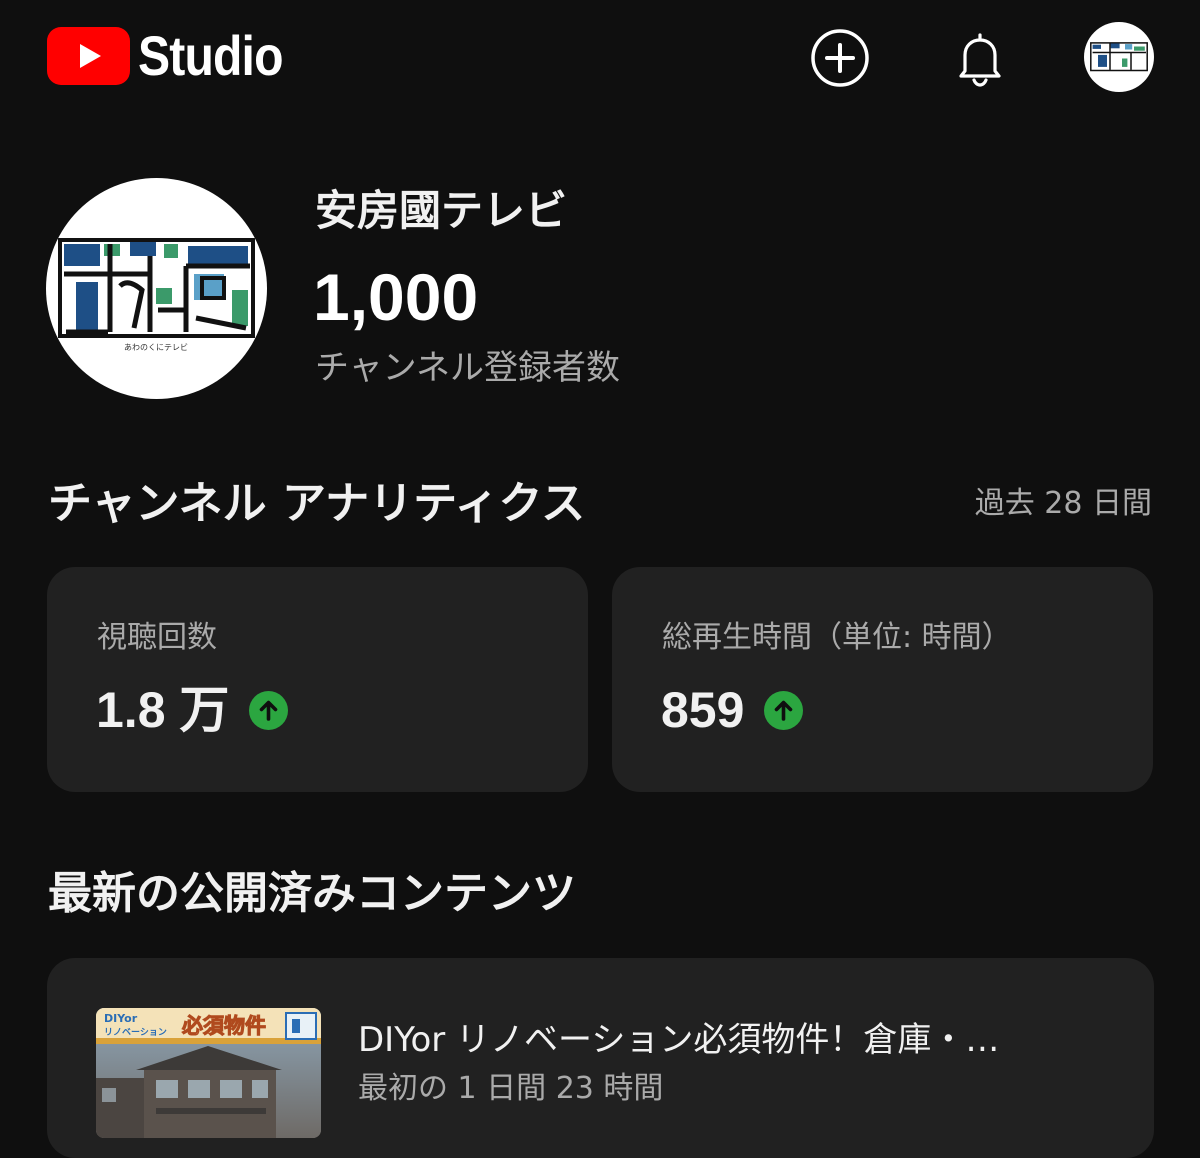  What do you see at coordinates (600, 57) in the screenshot?
I see `top-app-bar: Studio` at bounding box center [600, 57].